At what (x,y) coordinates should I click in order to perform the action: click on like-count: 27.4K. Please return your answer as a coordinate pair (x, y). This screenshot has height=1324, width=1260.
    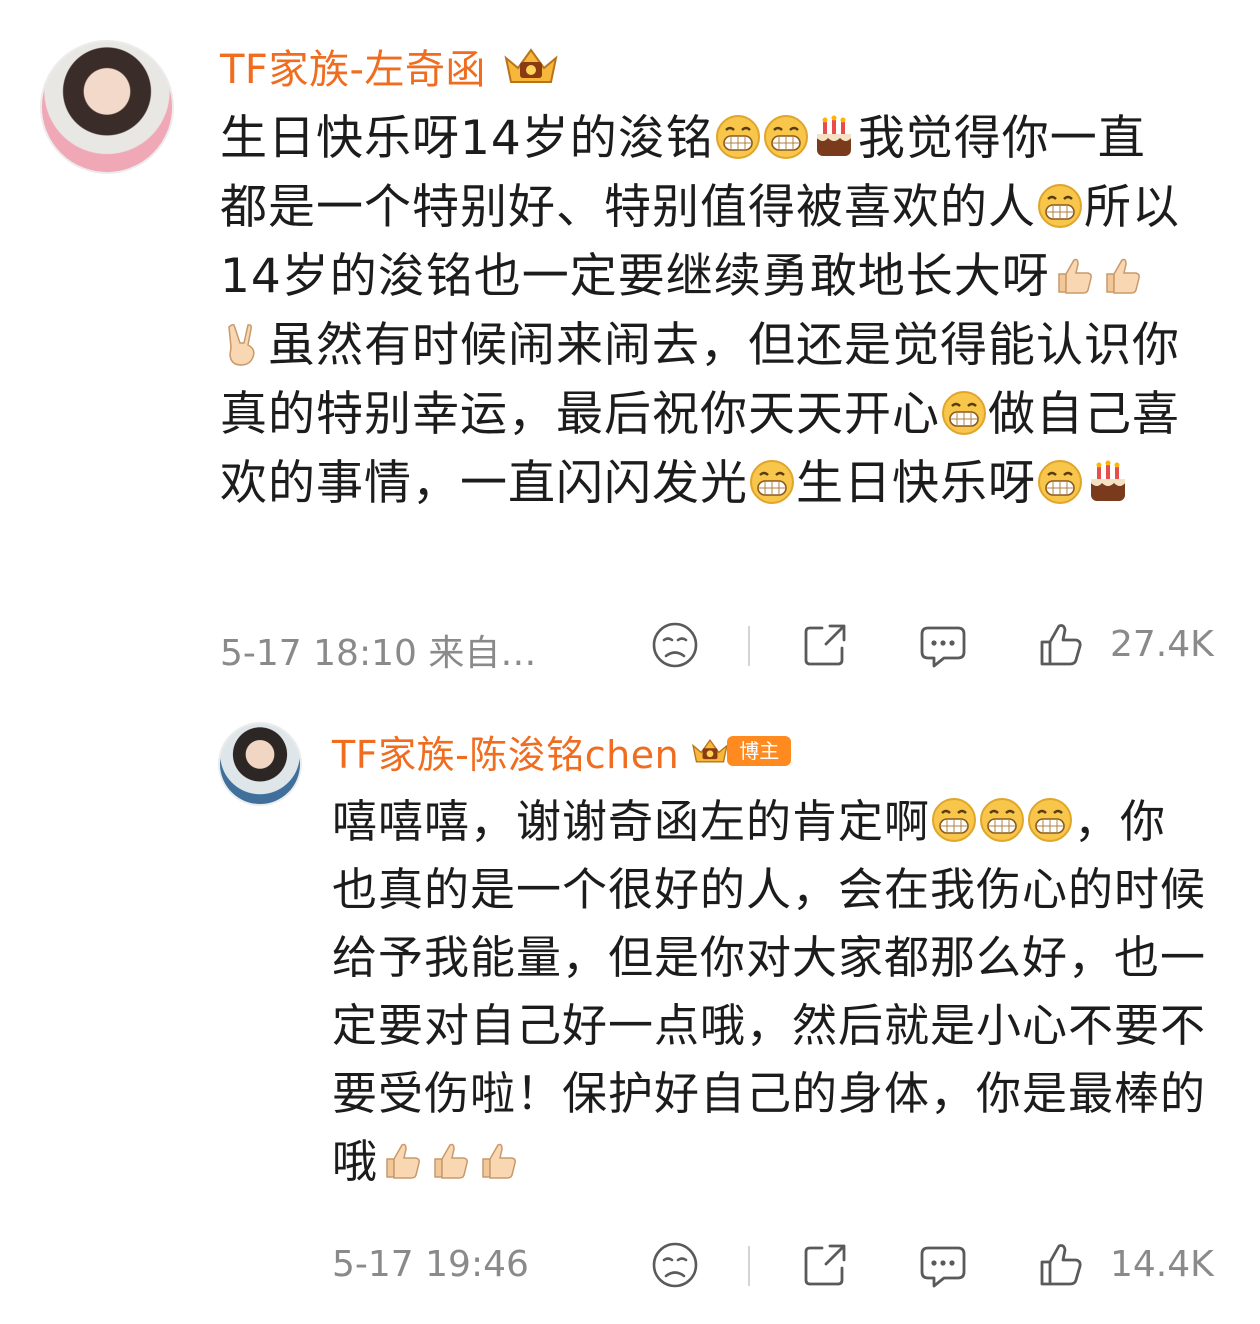
    Looking at the image, I should click on (1162, 644).